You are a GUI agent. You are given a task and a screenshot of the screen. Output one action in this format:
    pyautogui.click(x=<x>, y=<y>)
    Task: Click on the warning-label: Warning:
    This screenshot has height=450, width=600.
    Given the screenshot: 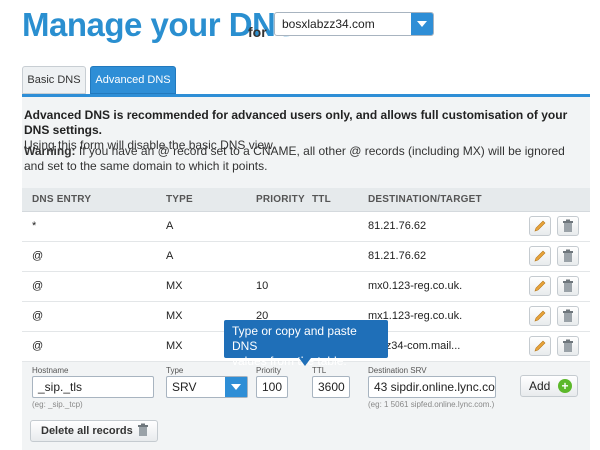 What is the action you would take?
    pyautogui.click(x=50, y=151)
    